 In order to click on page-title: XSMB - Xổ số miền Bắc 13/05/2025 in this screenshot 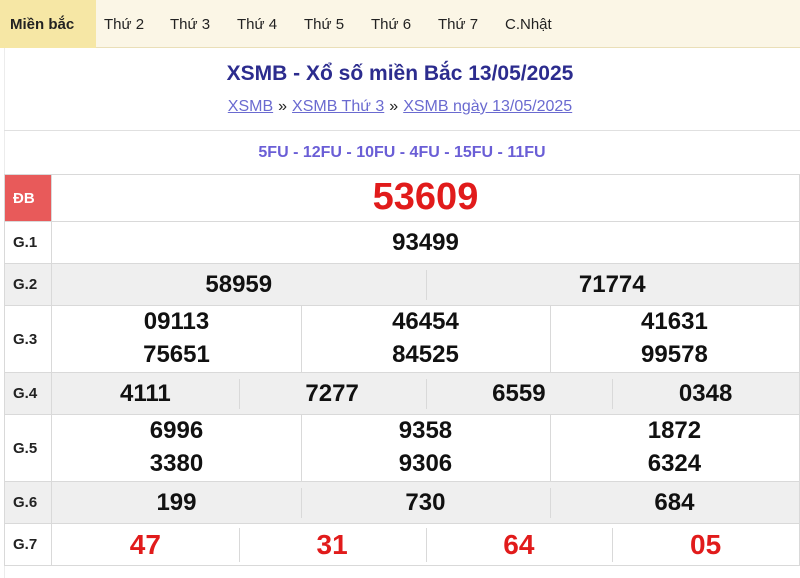, I will do `click(400, 73)`.